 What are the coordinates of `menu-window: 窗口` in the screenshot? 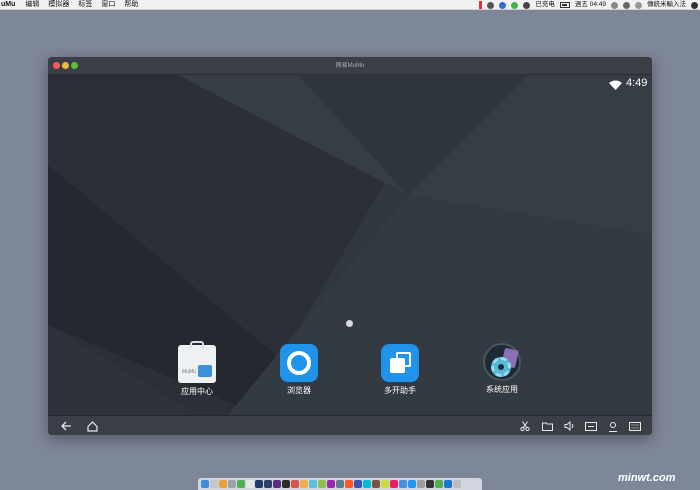 It's located at (108, 5).